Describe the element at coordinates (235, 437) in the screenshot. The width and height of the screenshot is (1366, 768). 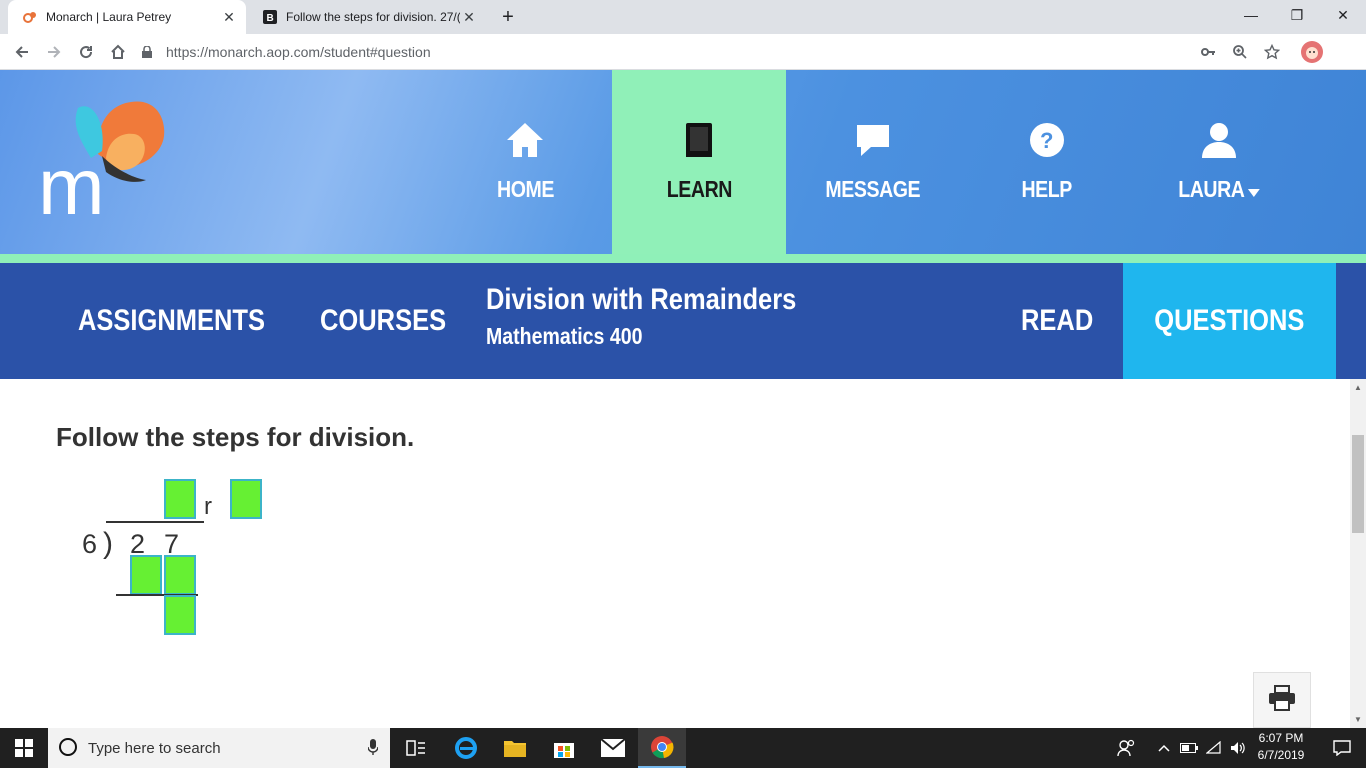
I see `question-title: Follow the steps for division.` at that location.